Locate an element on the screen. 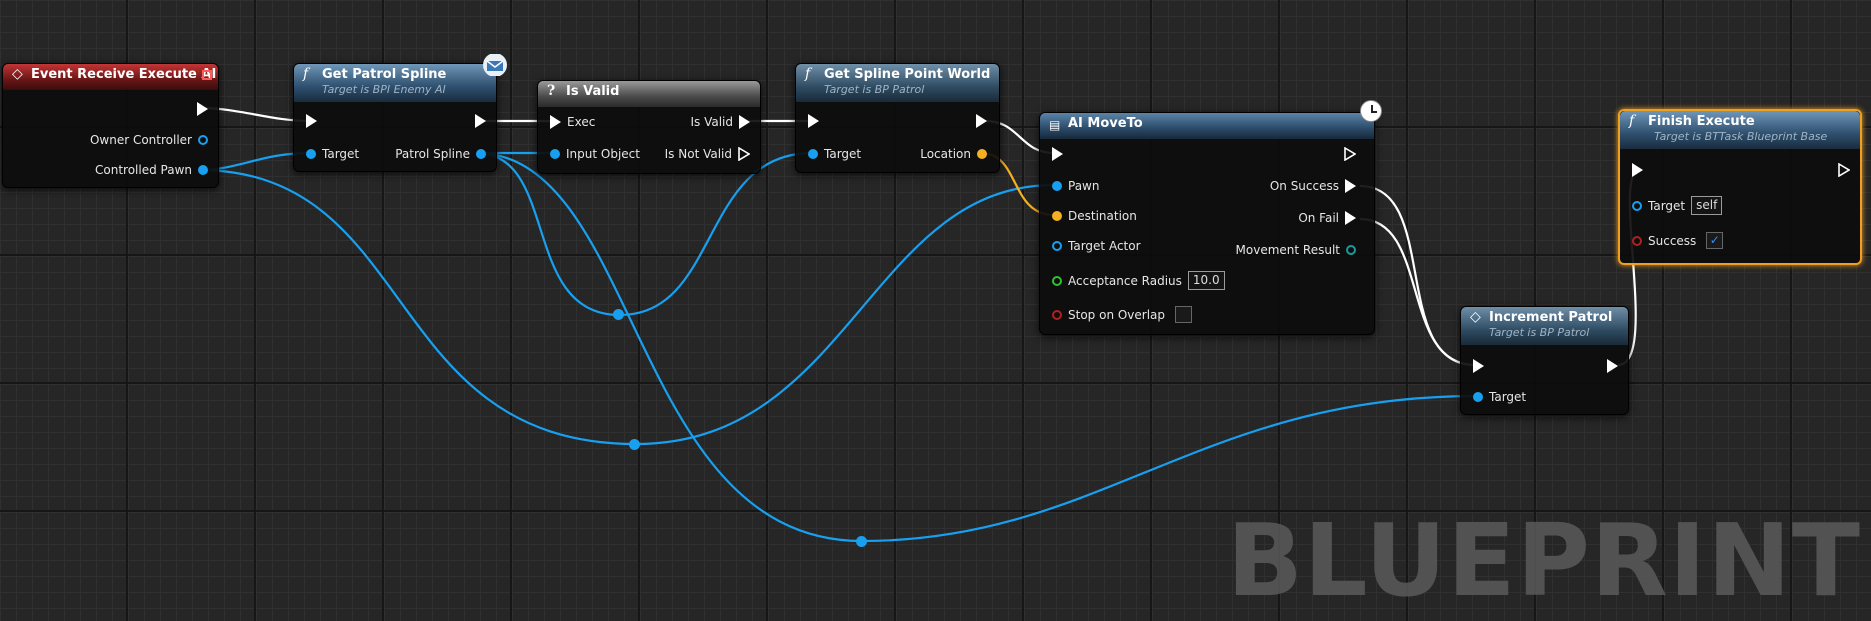 This screenshot has width=1871, height=621. success-pin: Success ✓ is located at coordinates (1678, 240).